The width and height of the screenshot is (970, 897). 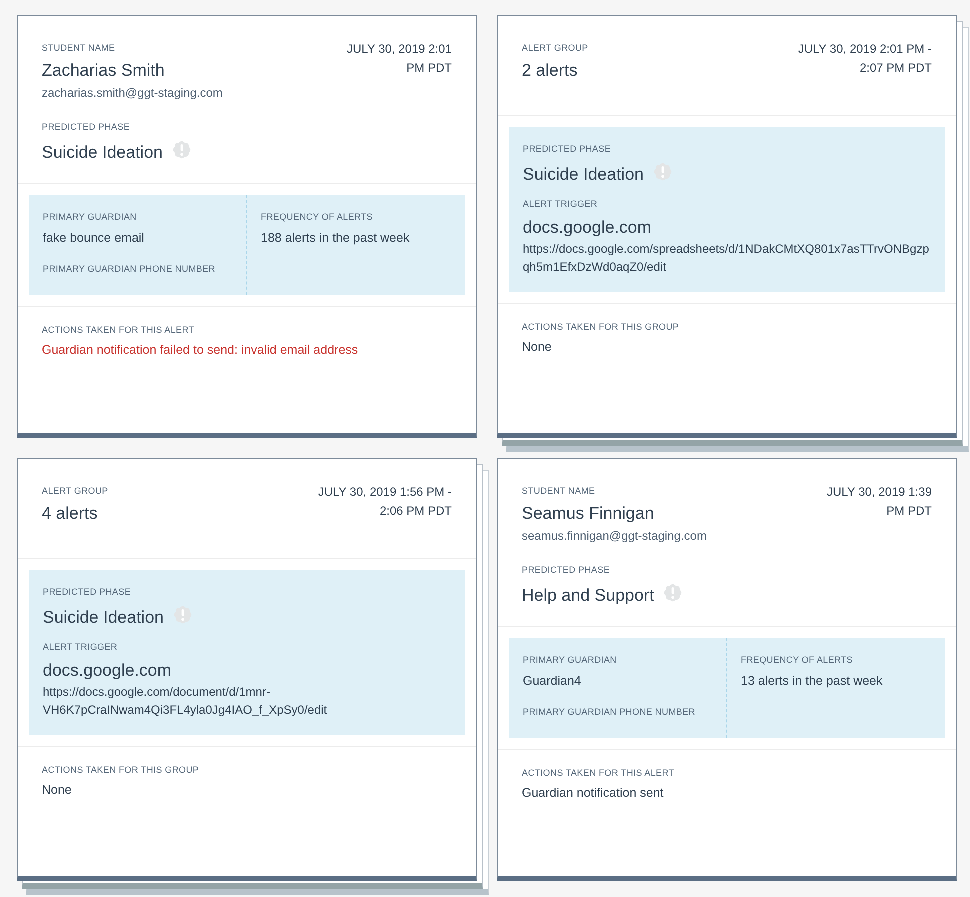 I want to click on alert-date: JULY 30, 2019 2:01 PM - 2:07 PM PDT, so click(x=865, y=59).